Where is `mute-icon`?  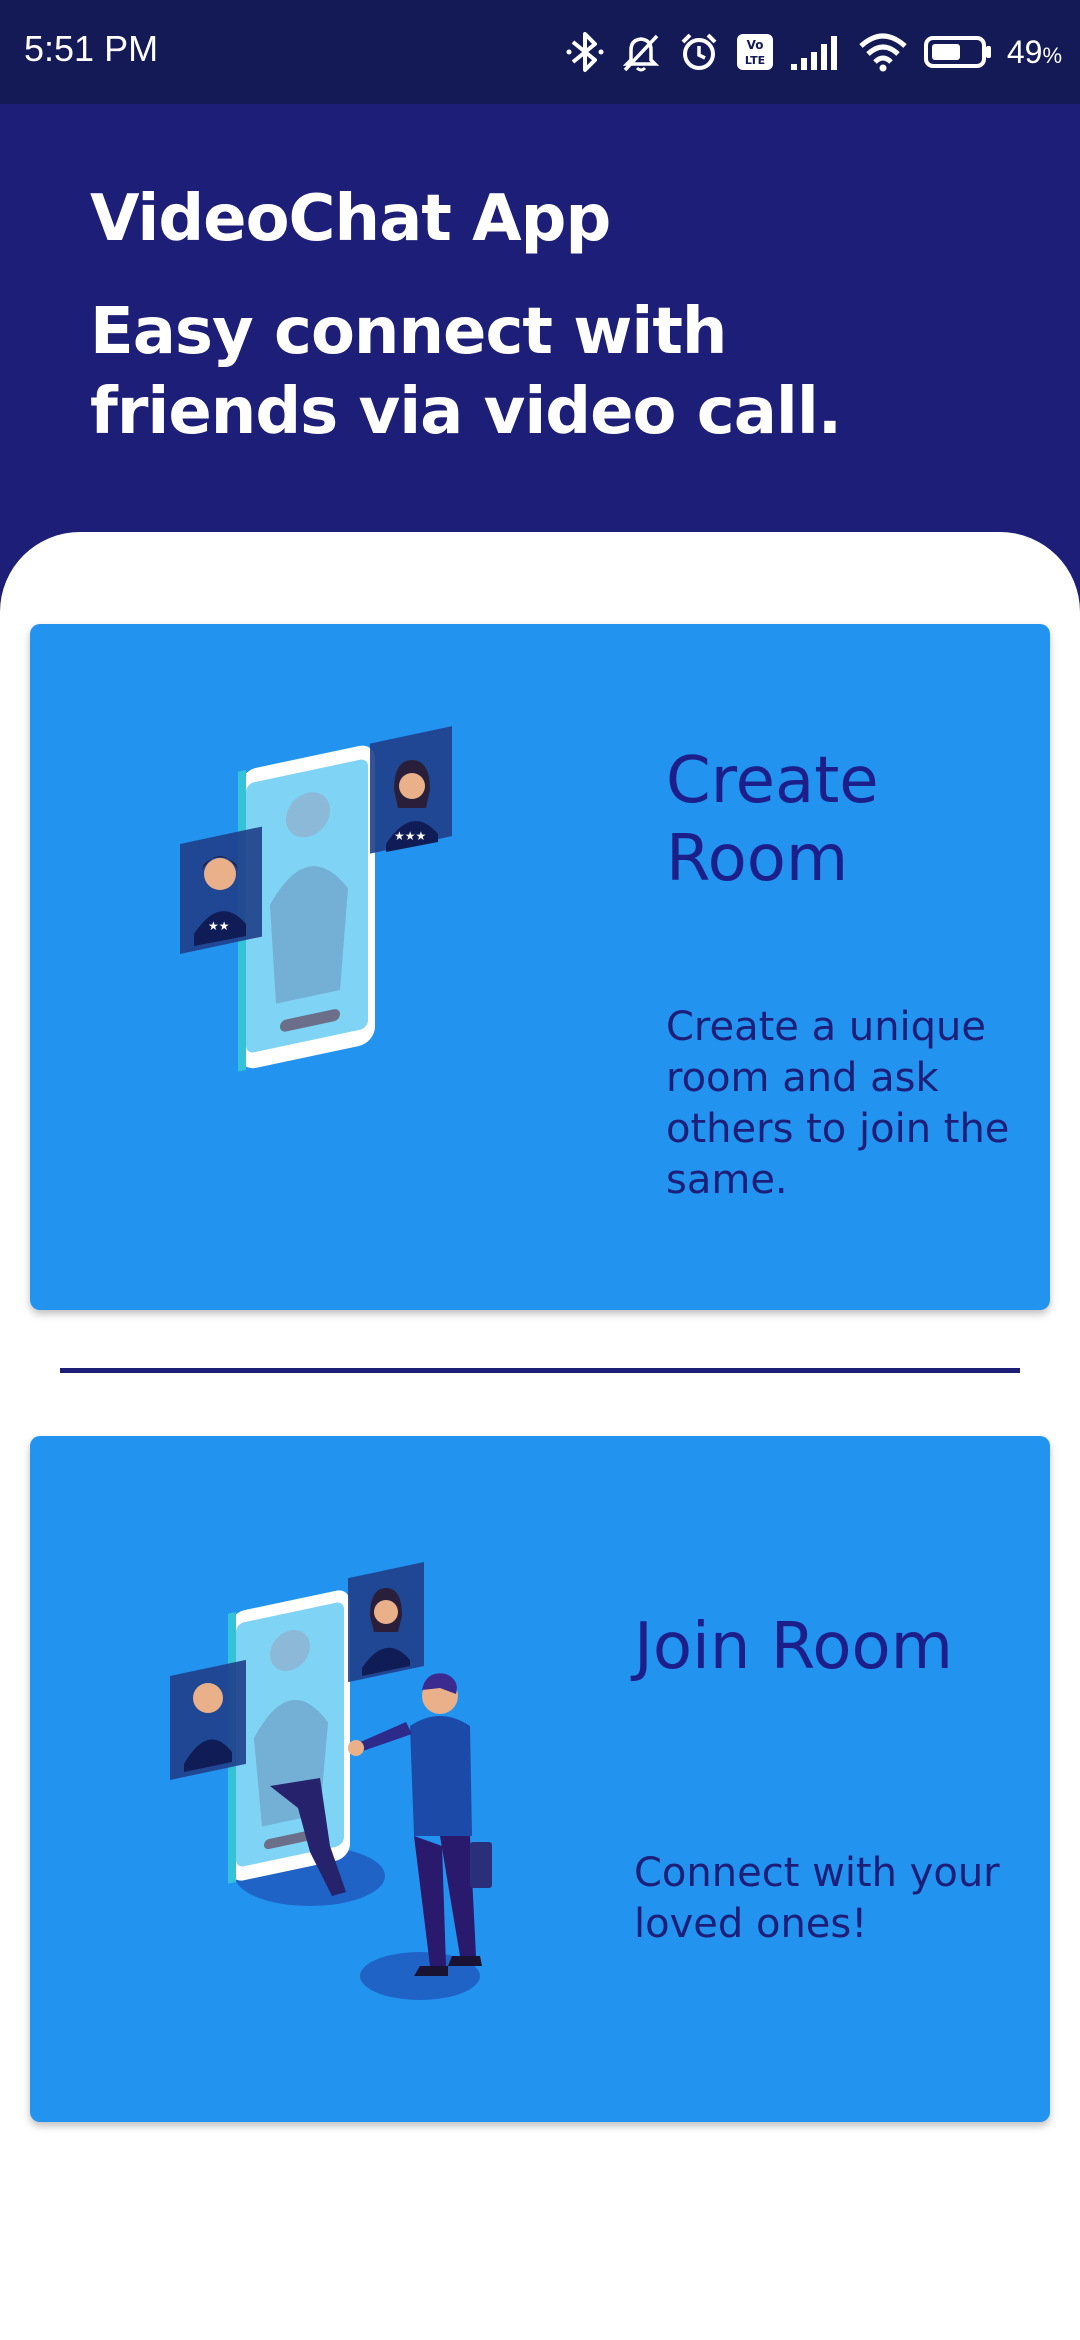
mute-icon is located at coordinates (641, 52).